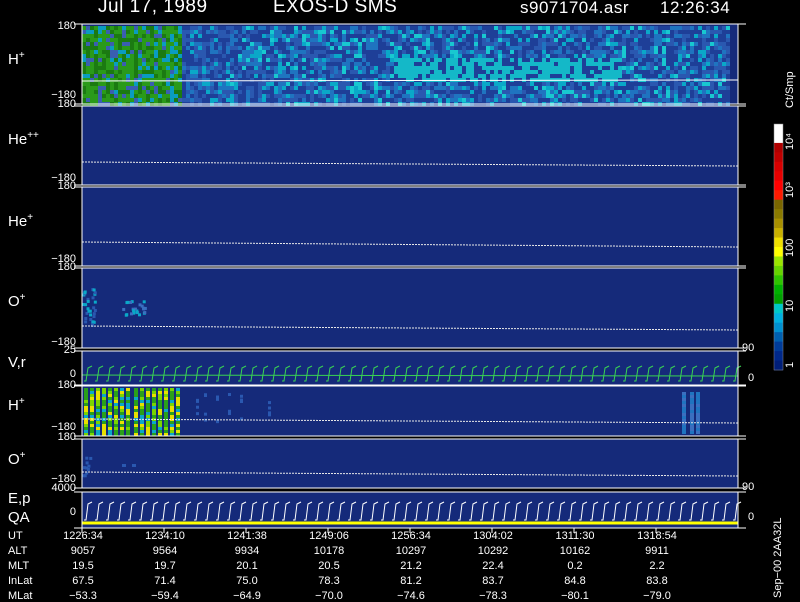 Image resolution: width=800 pixels, height=602 pixels. I want to click on orbit-value: −59.4, so click(165, 596).